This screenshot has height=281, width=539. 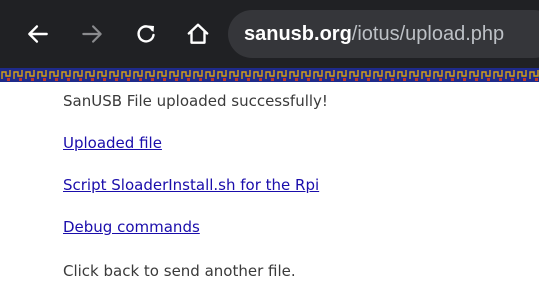 I want to click on url-host: sanusb.org, so click(x=298, y=33).